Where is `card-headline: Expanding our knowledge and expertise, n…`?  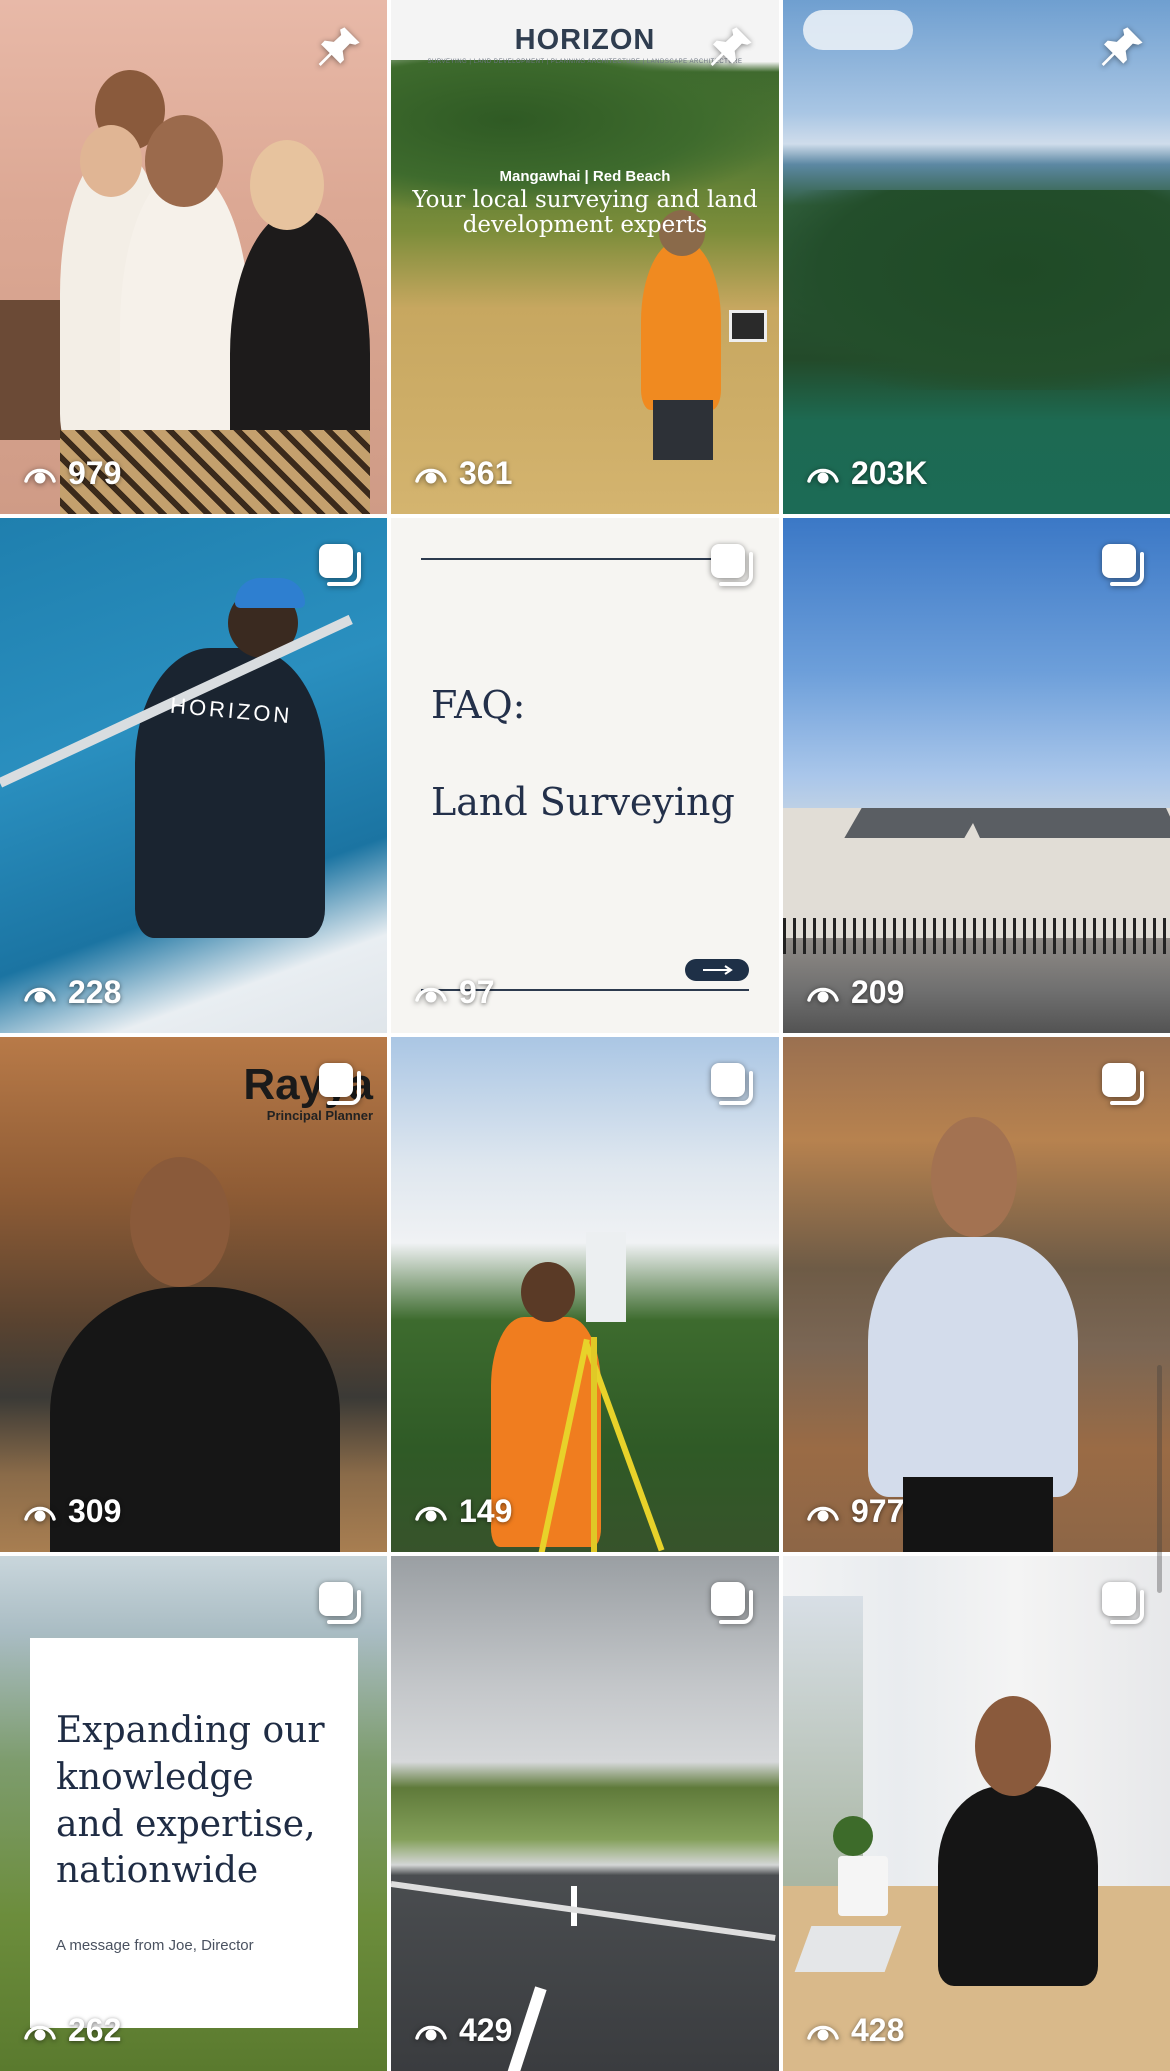 card-headline: Expanding our knowledge and expertise, n… is located at coordinates (190, 1801).